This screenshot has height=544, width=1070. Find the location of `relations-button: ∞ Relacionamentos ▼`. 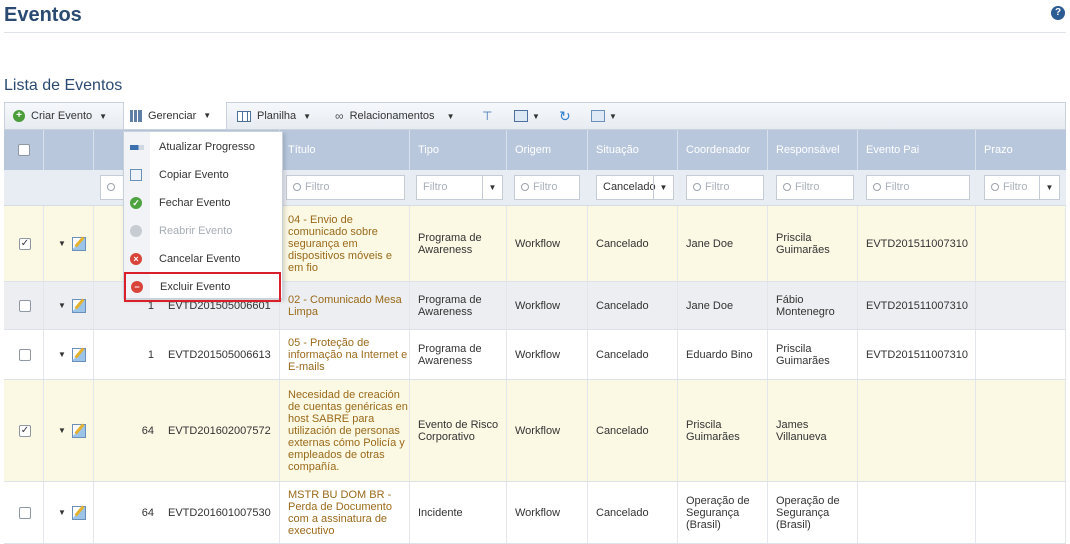

relations-button: ∞ Relacionamentos ▼ is located at coordinates (394, 116).